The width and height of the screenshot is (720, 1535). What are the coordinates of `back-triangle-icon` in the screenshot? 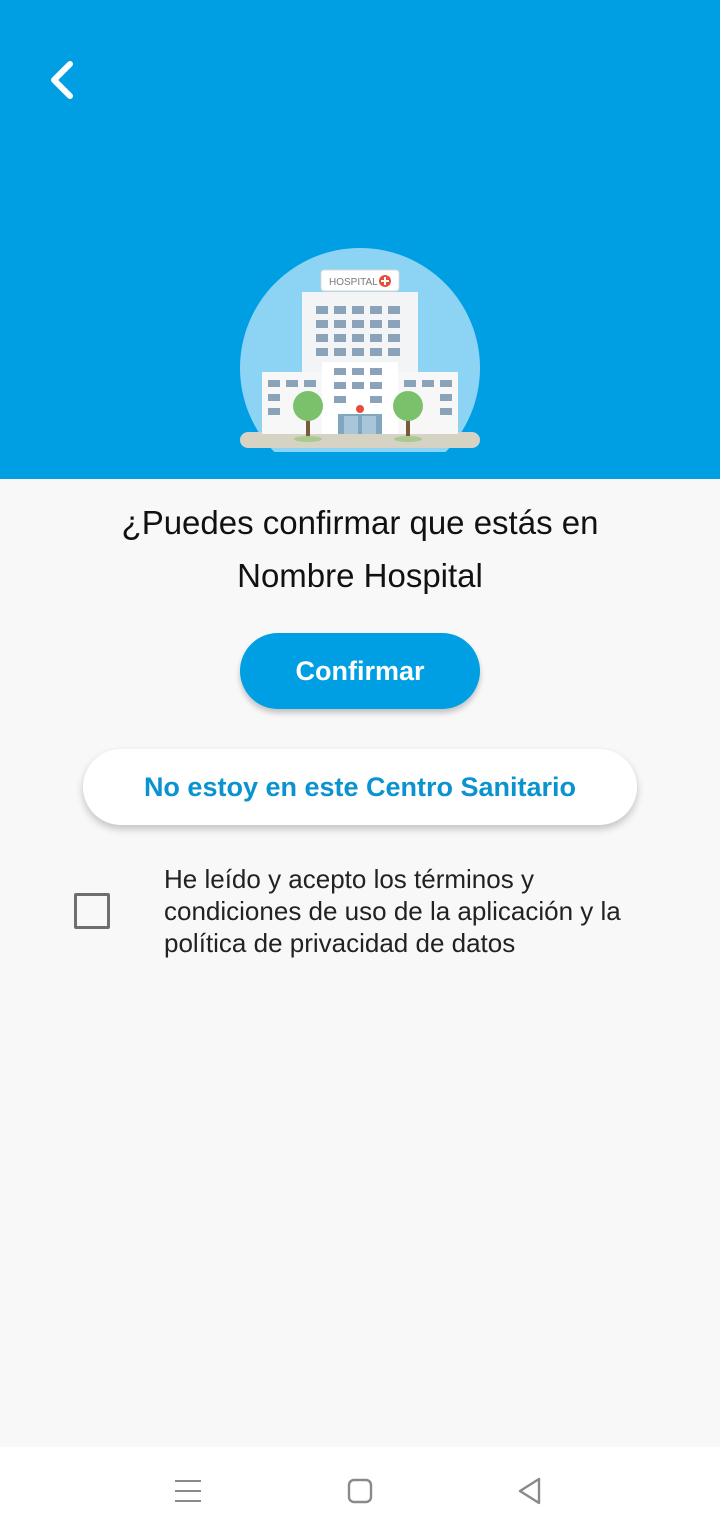 It's located at (529, 1491).